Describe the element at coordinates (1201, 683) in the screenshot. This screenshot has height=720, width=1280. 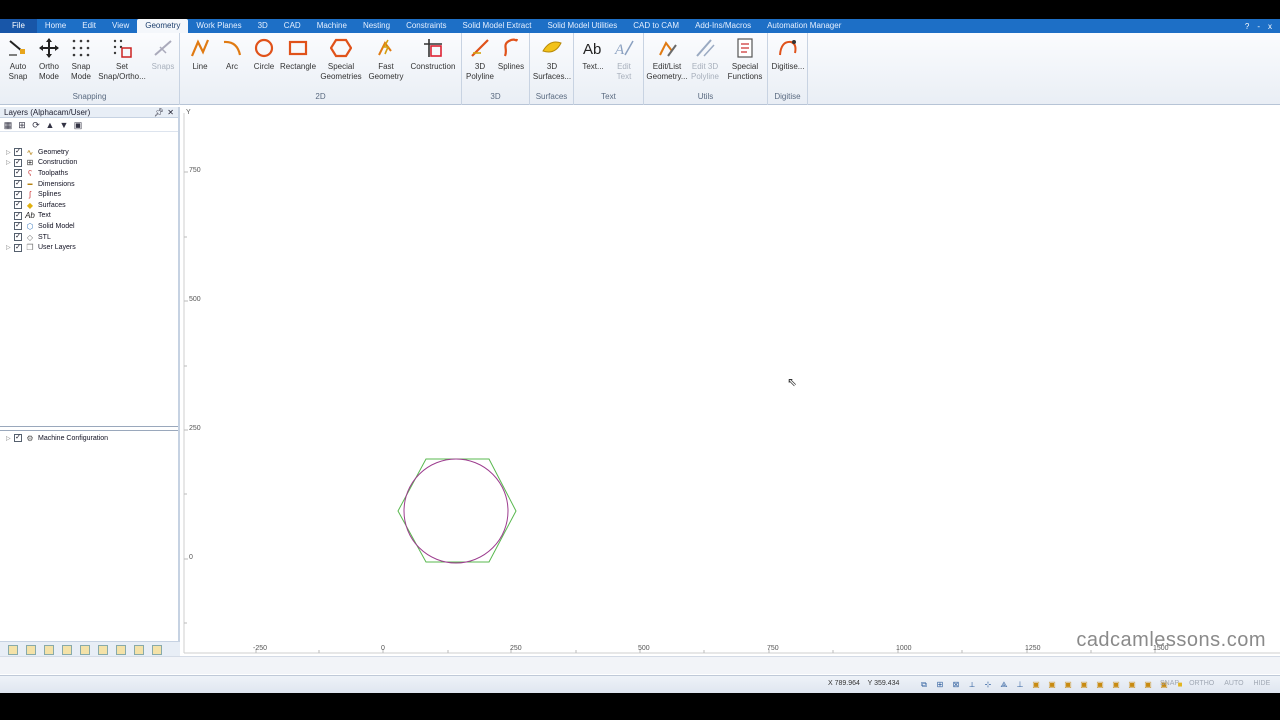
I see `ortho-mode-indicator: ORTHO` at that location.